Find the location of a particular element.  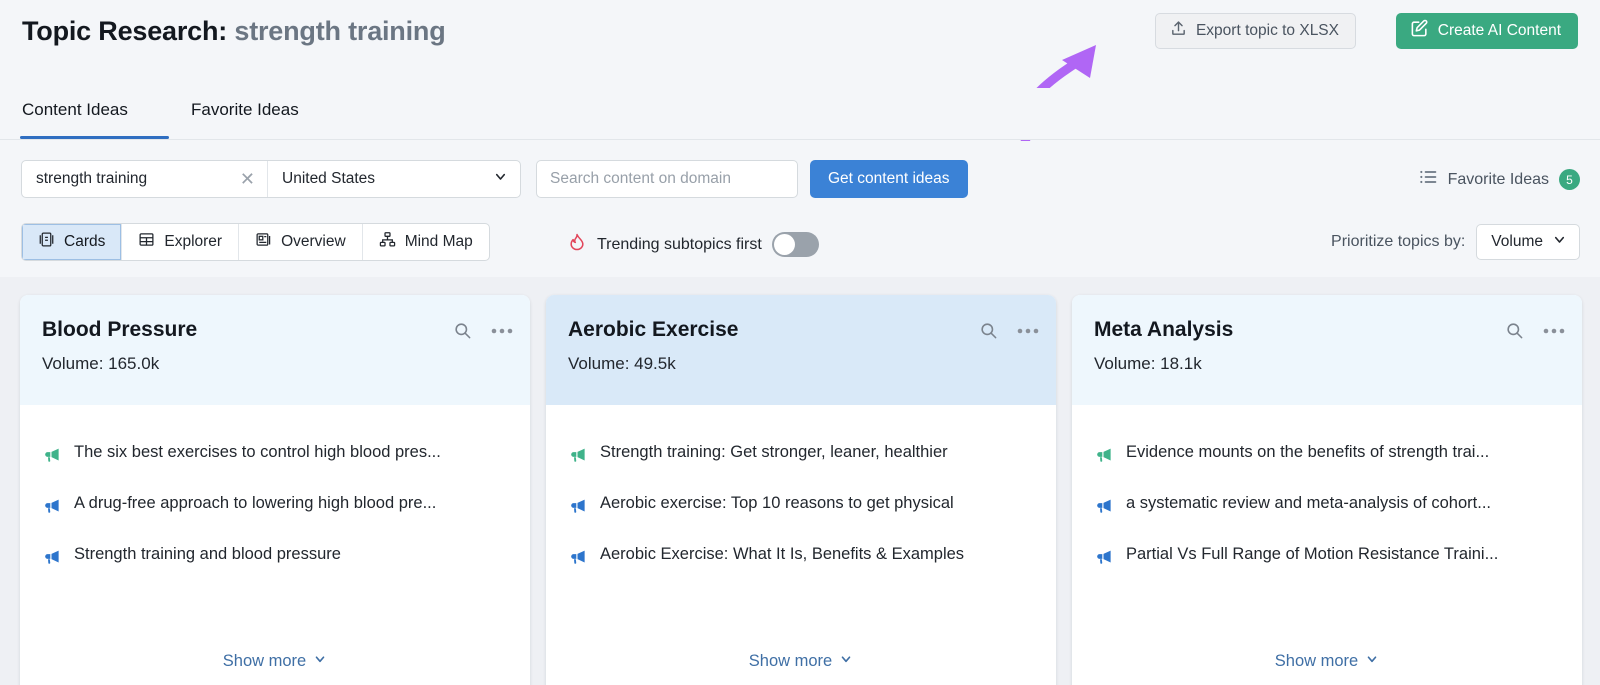

view-mode-overview: Overview is located at coordinates (301, 242).